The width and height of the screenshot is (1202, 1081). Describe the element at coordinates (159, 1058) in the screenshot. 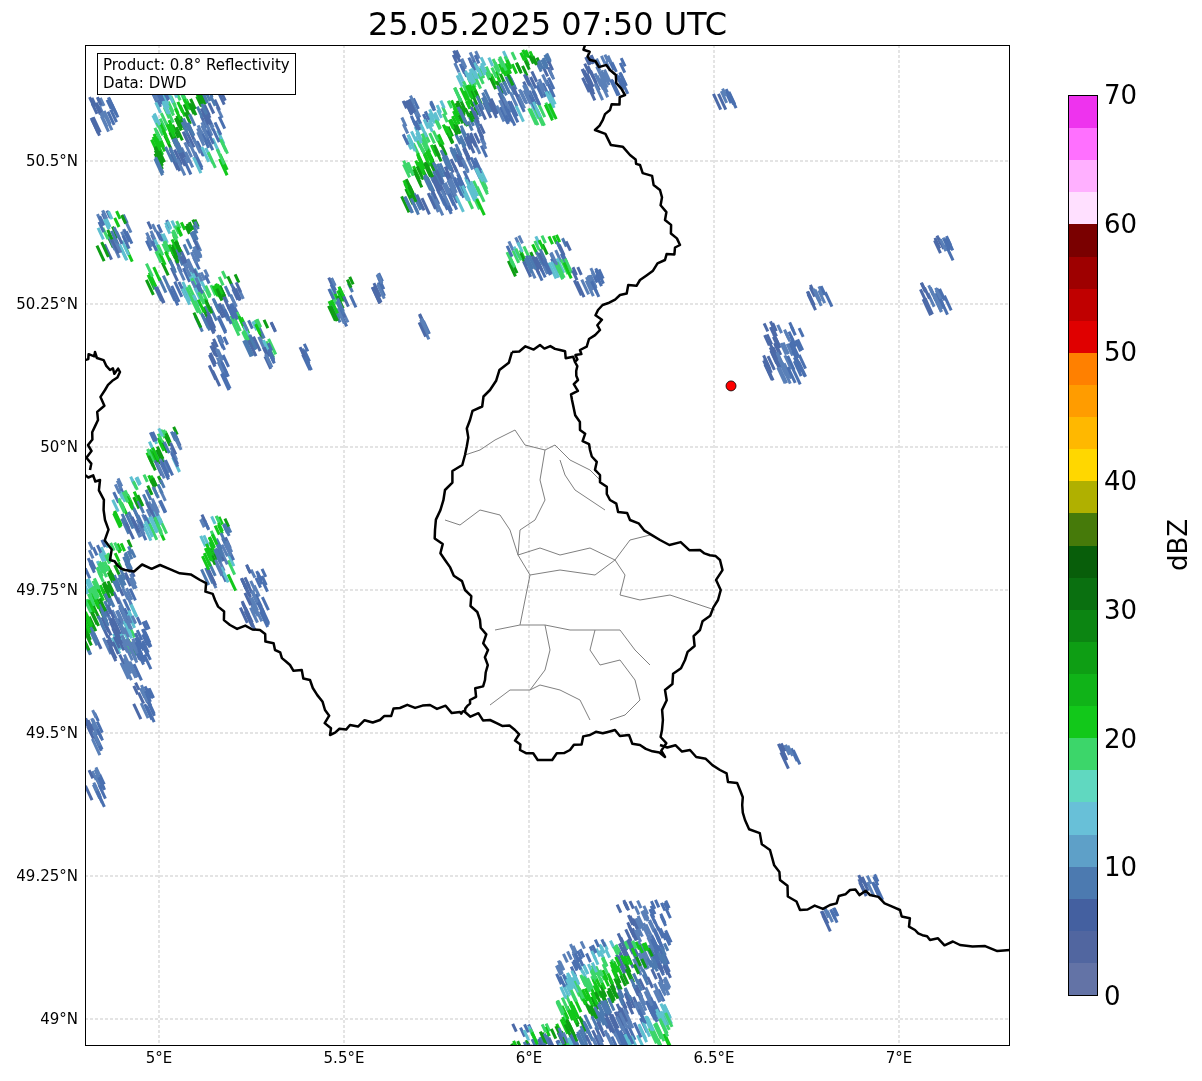

I see `longitude-label: 5°E` at that location.